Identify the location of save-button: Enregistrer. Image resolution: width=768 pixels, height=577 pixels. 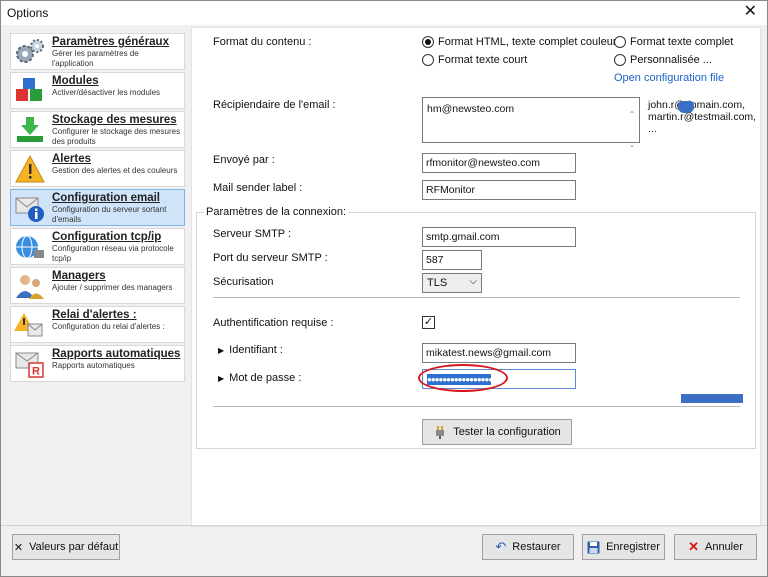
(623, 547).